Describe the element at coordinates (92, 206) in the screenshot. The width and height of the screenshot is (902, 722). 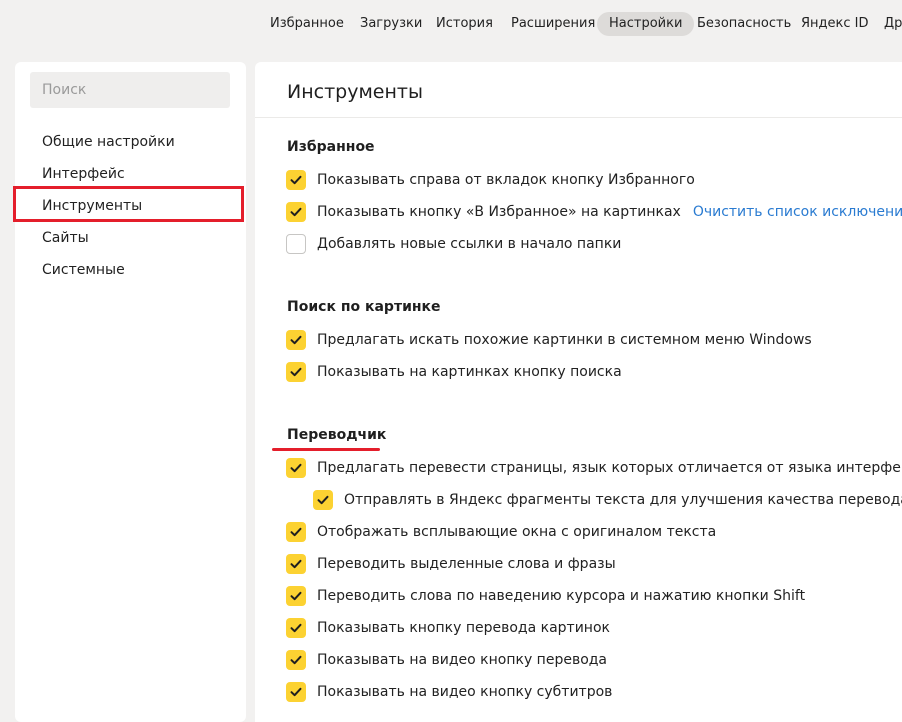
I see `sidebar-item-tools: Инструменты` at that location.